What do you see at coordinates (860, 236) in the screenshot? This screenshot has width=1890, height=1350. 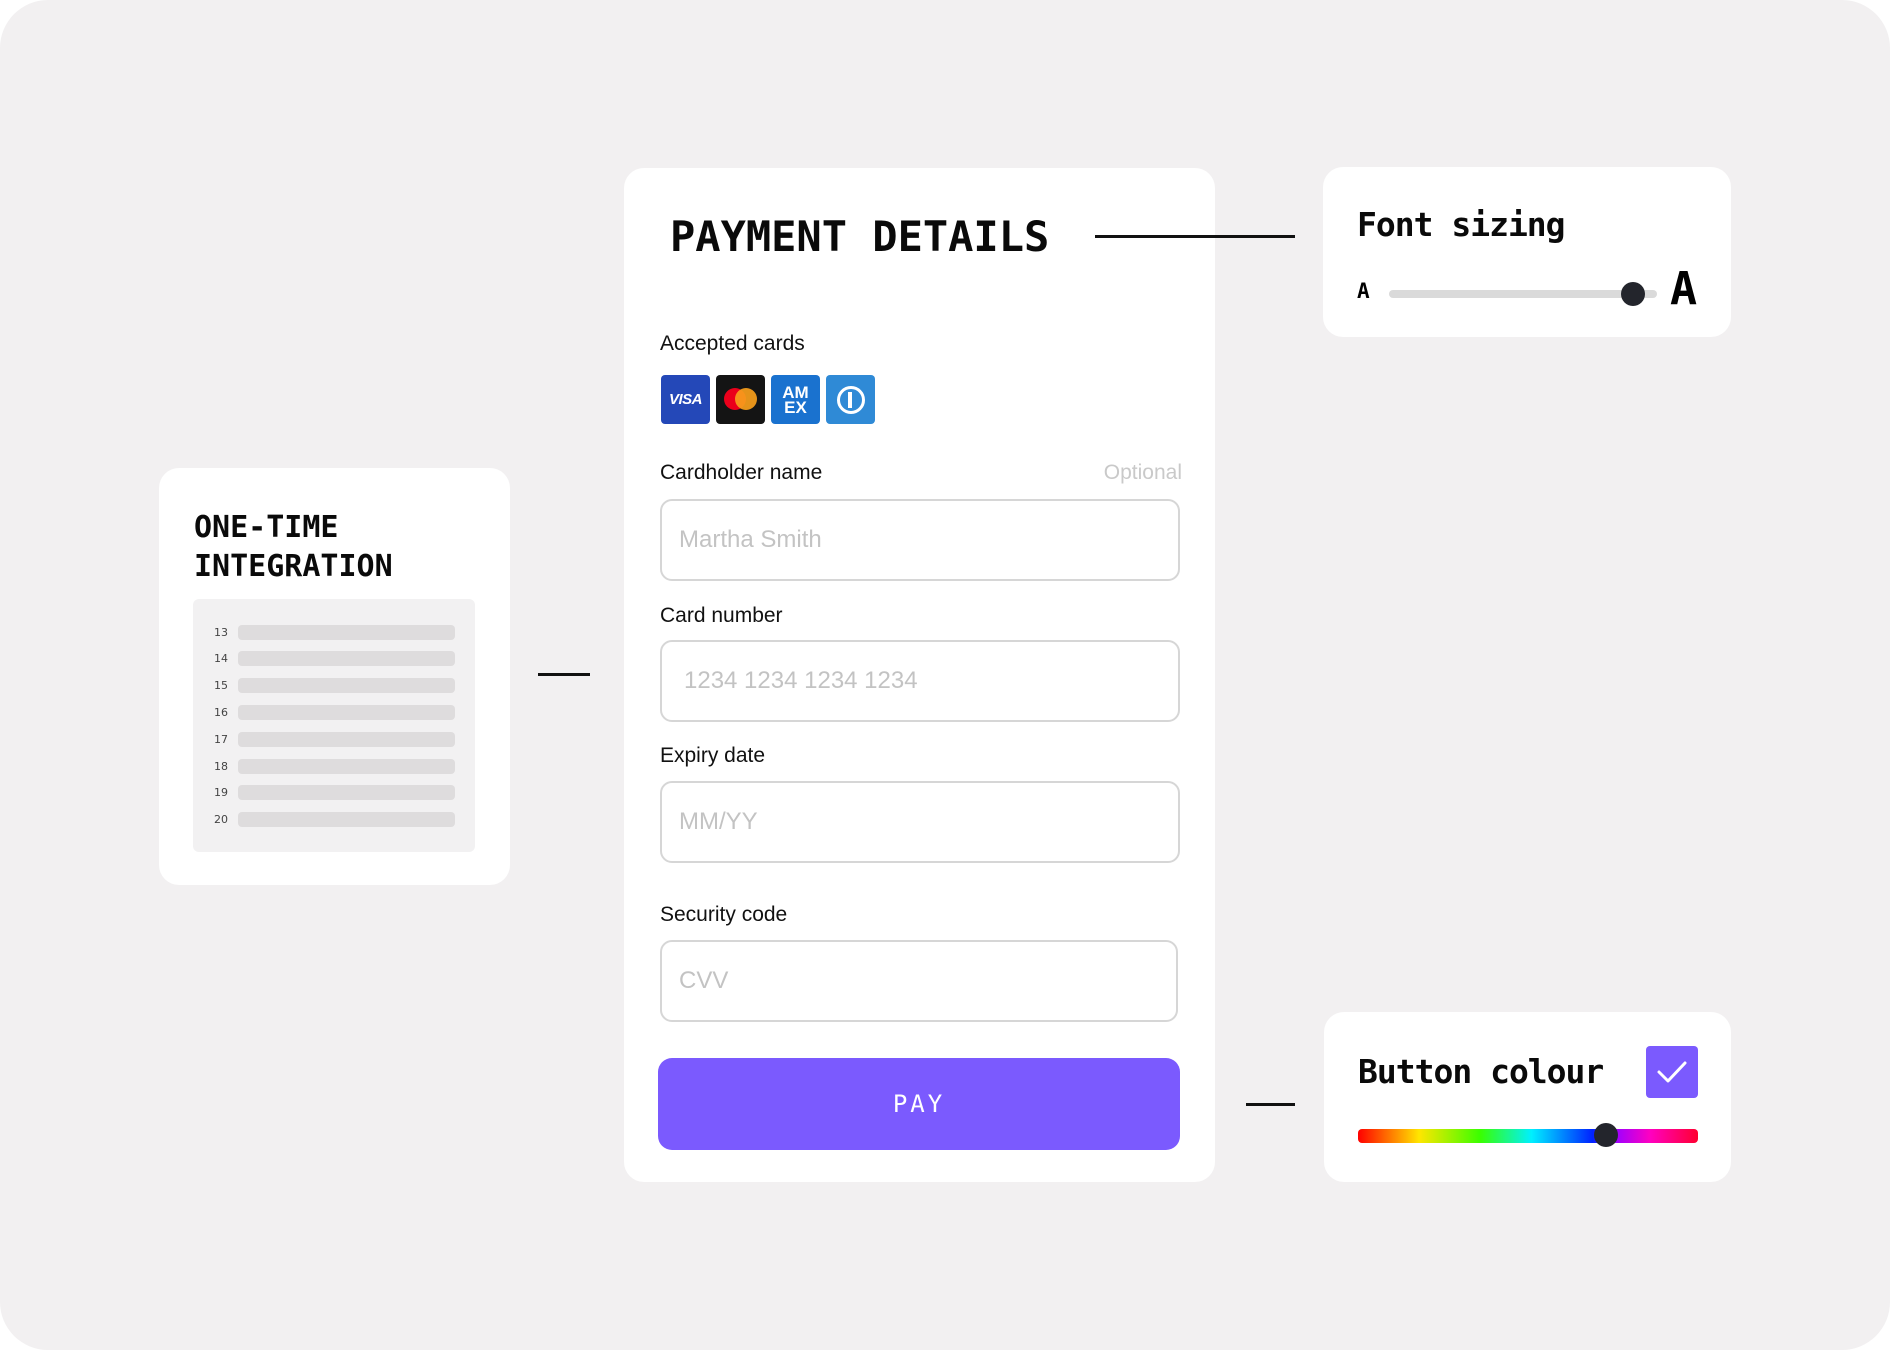 I see `page-title: PAYMENT DETAILS` at bounding box center [860, 236].